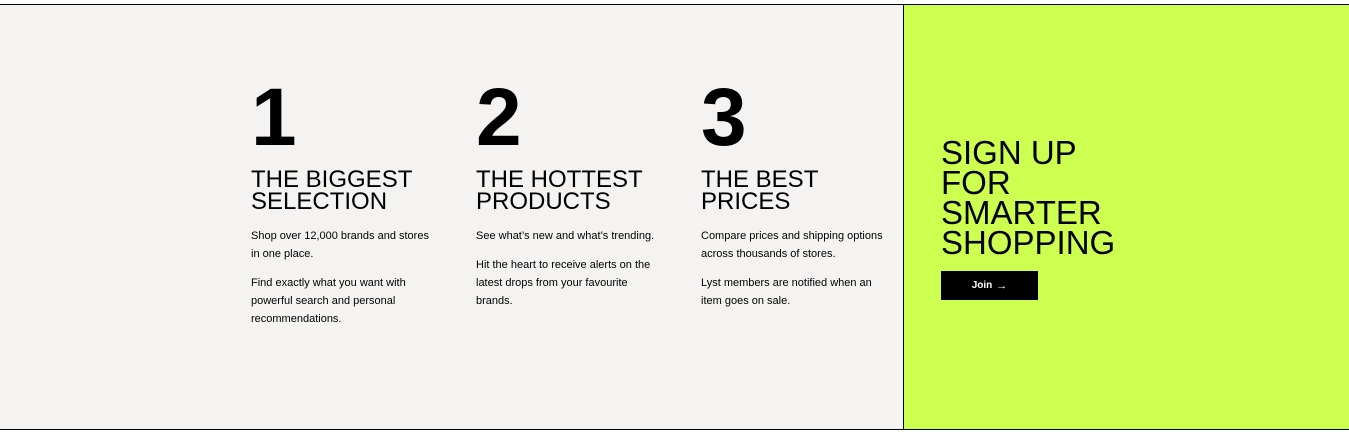  I want to click on benefit-heading: THE BIGGEST SELECTION, so click(346, 191).